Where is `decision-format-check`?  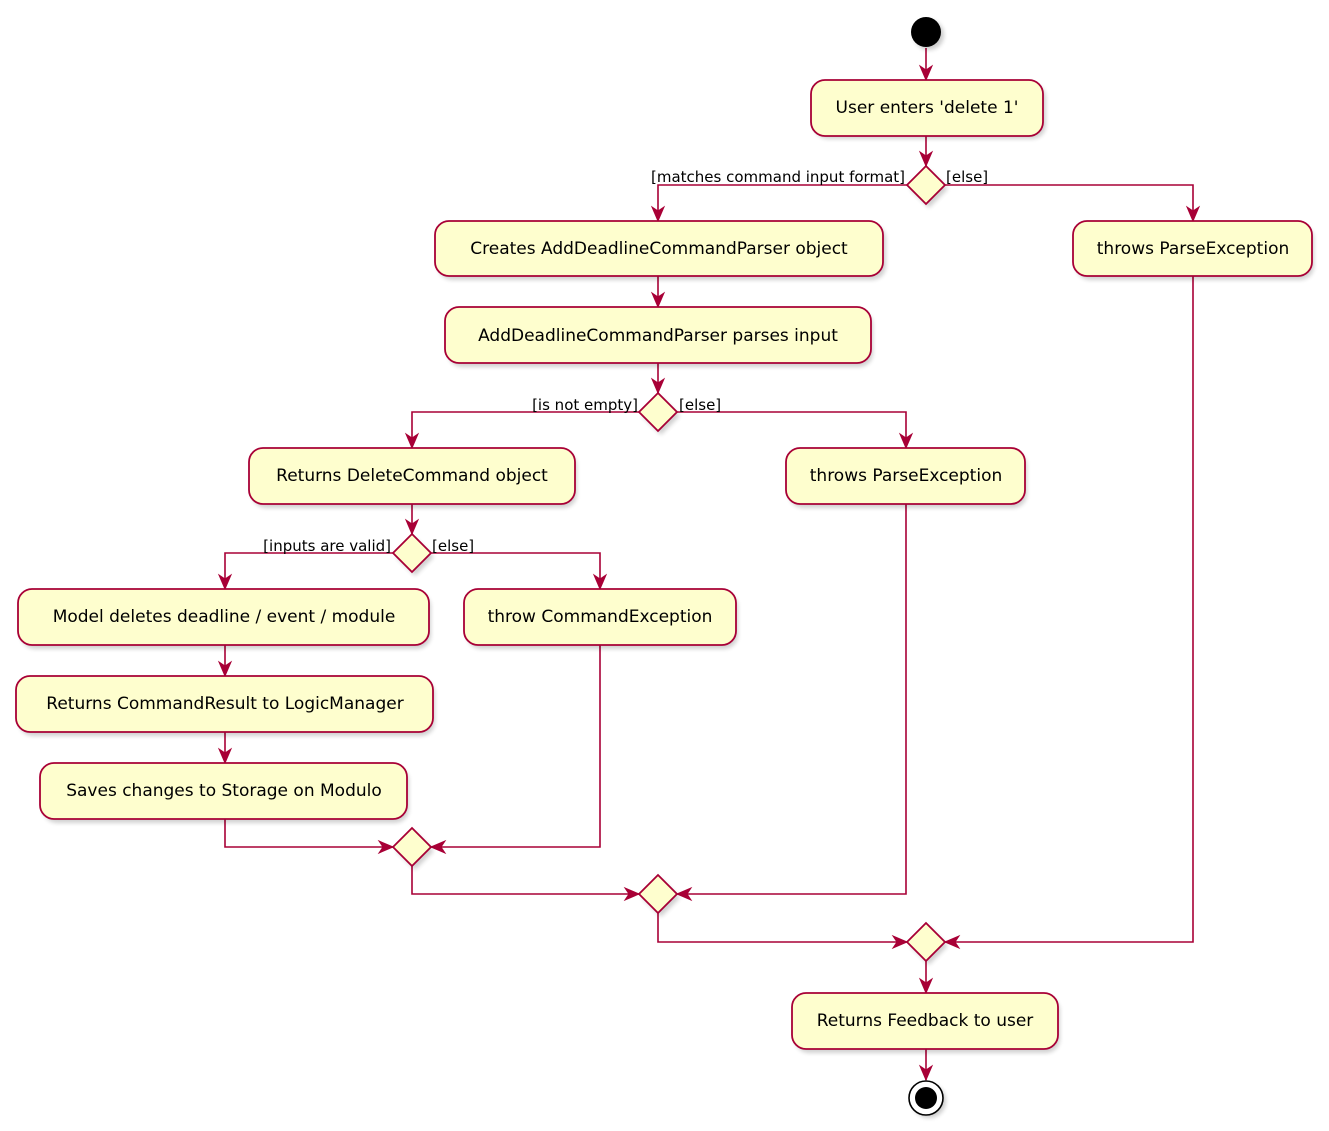 decision-format-check is located at coordinates (926, 186).